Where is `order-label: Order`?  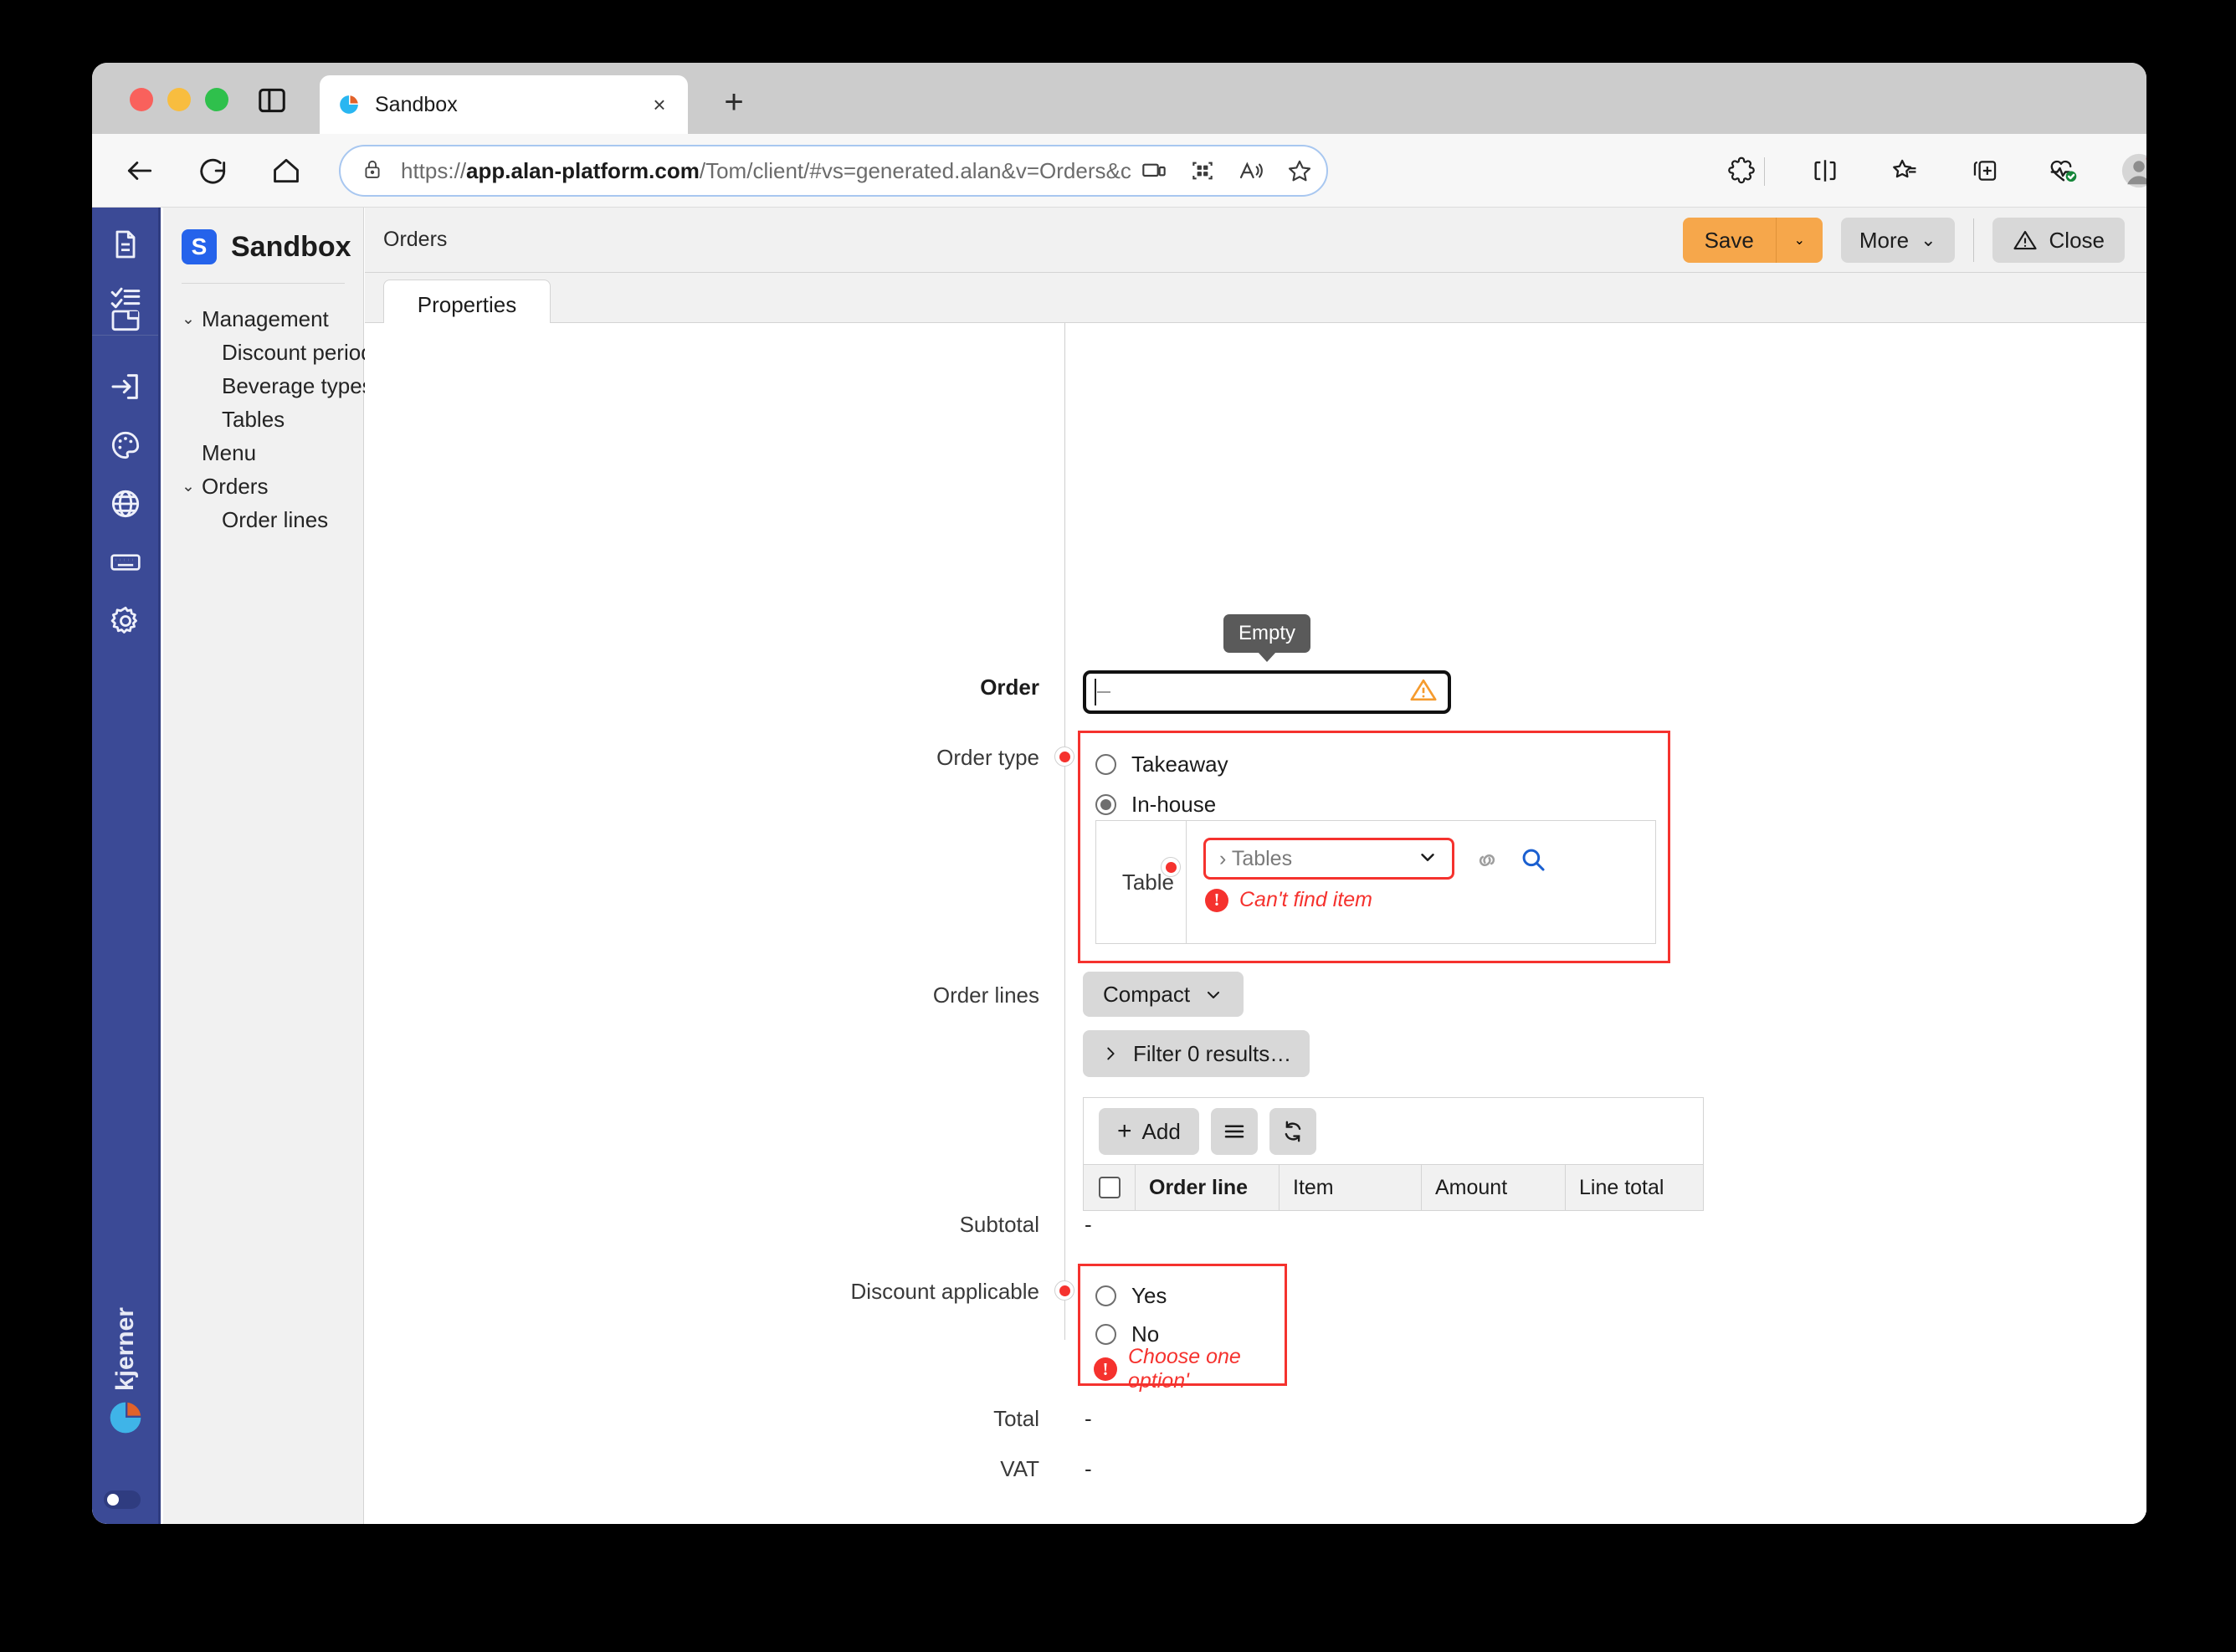
order-label: Order is located at coordinates (1009, 687).